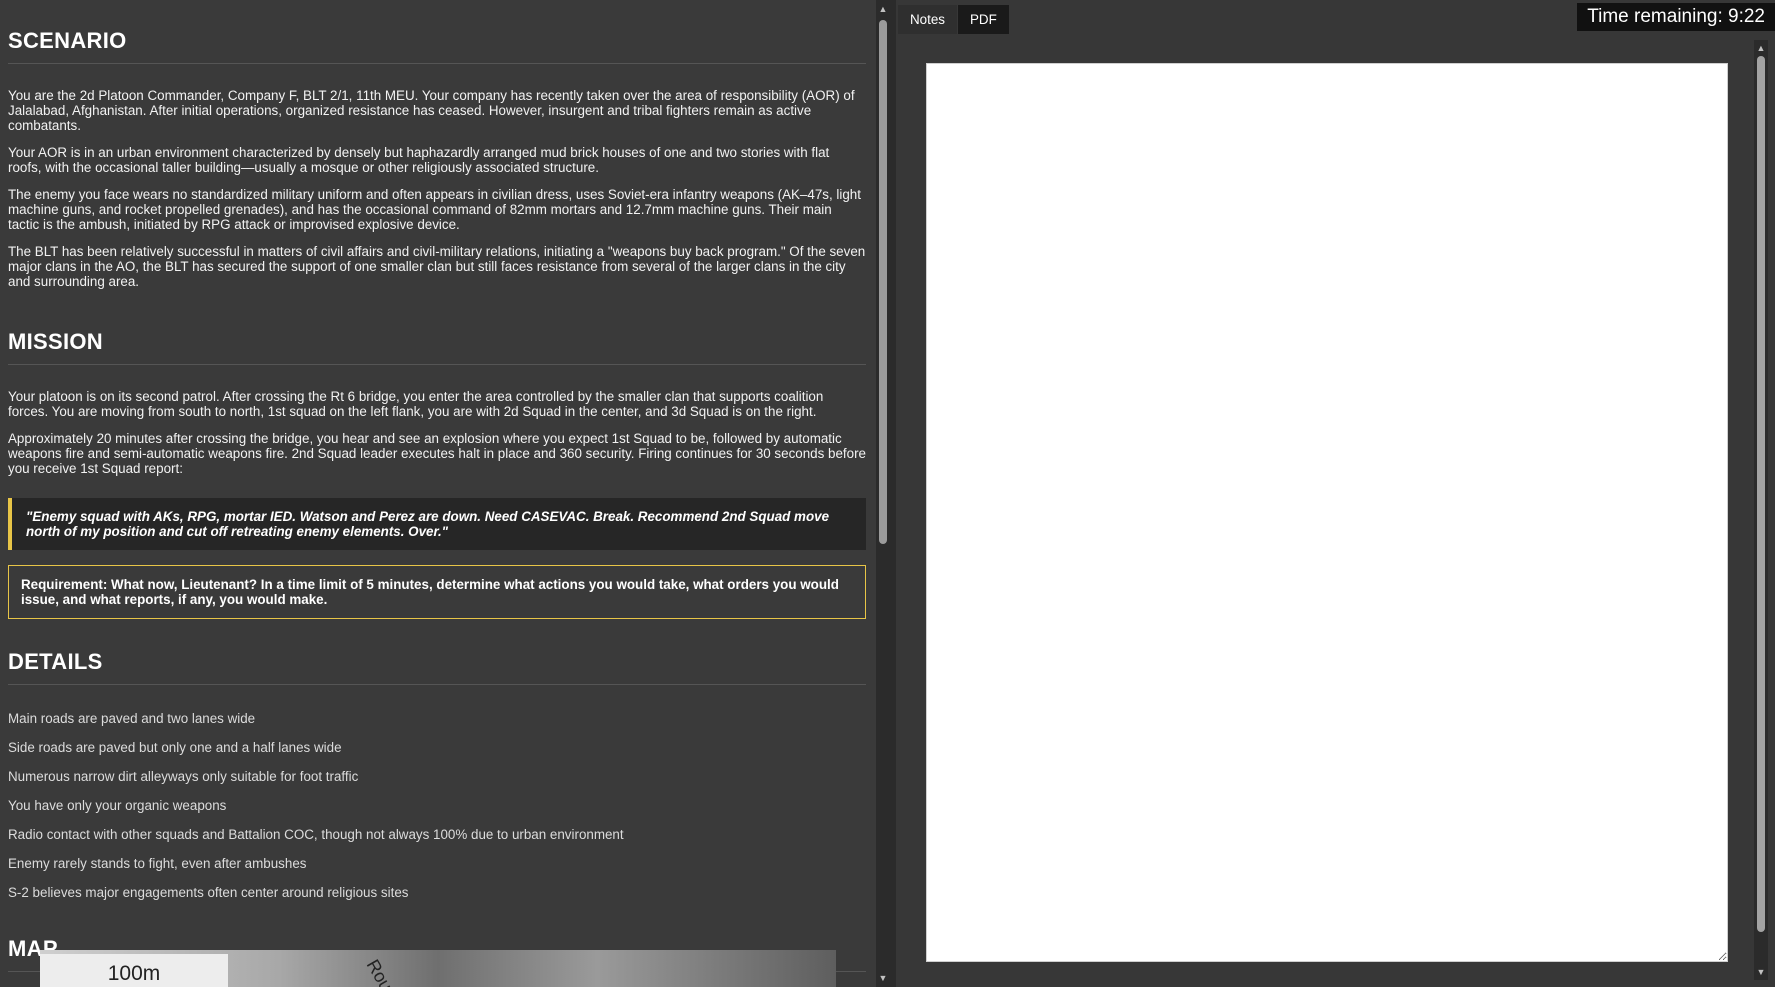 This screenshot has height=987, width=1775. What do you see at coordinates (1676, 17) in the screenshot?
I see `time-remaining-display: Time remaining: 9:22` at bounding box center [1676, 17].